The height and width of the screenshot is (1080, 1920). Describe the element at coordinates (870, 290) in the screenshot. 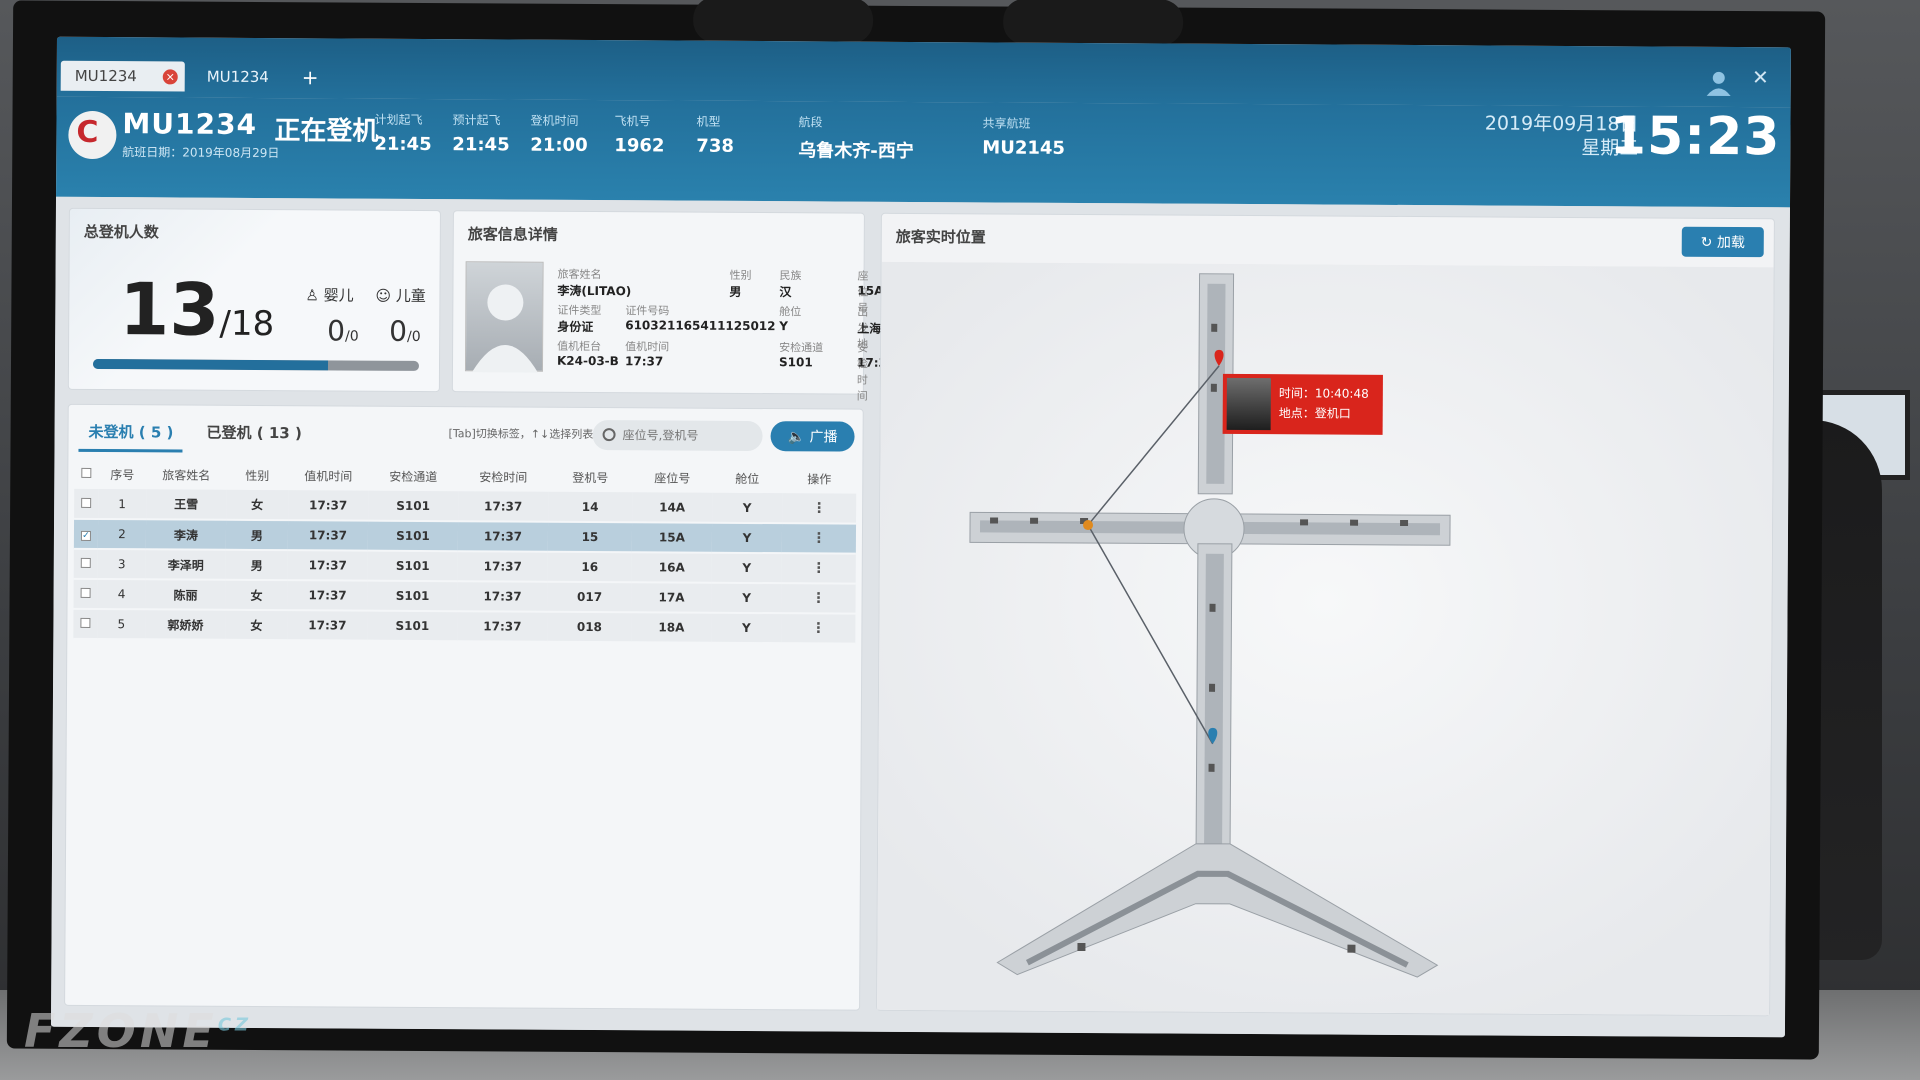

I see `passenger-field-value: 15A` at that location.